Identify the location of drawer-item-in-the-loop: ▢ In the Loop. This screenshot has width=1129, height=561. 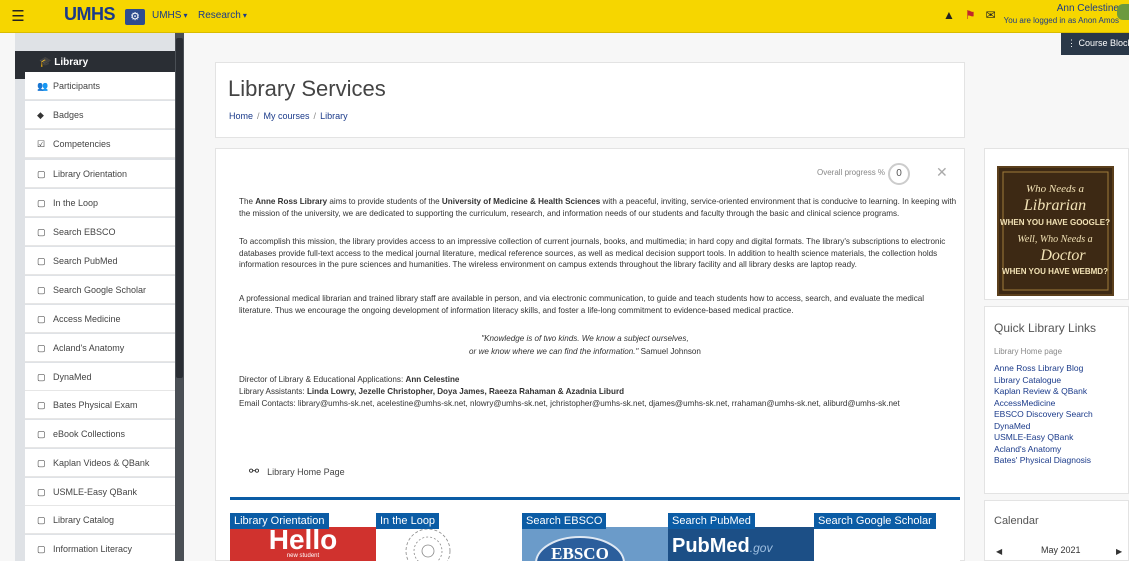
(100, 203).